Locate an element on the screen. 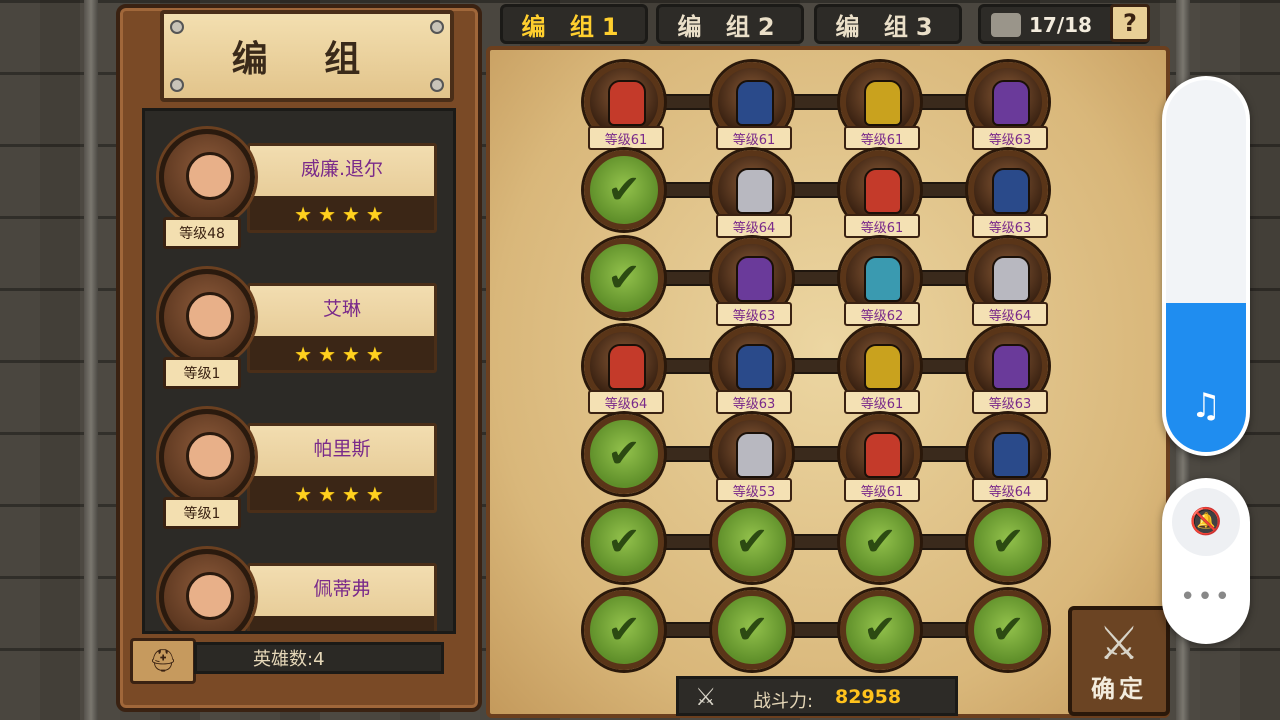 The height and width of the screenshot is (720, 1280). team-icon is located at coordinates (1006, 25).